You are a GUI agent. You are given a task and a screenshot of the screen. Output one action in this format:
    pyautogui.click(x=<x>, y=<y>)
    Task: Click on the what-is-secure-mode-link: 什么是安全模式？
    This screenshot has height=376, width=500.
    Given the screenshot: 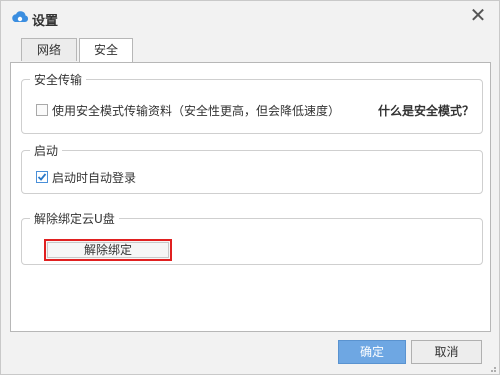 What is the action you would take?
    pyautogui.click(x=426, y=110)
    